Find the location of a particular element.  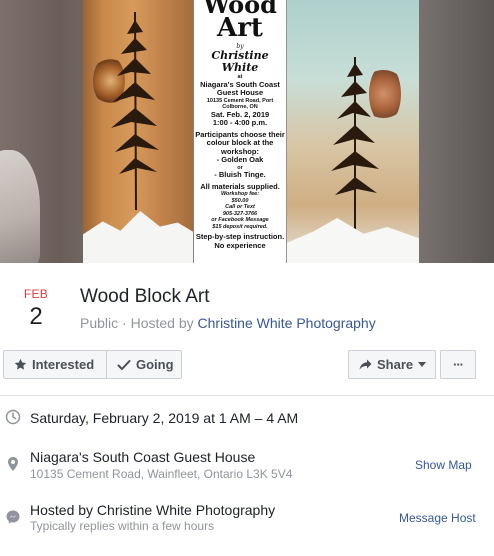

going-button: Going is located at coordinates (144, 364).